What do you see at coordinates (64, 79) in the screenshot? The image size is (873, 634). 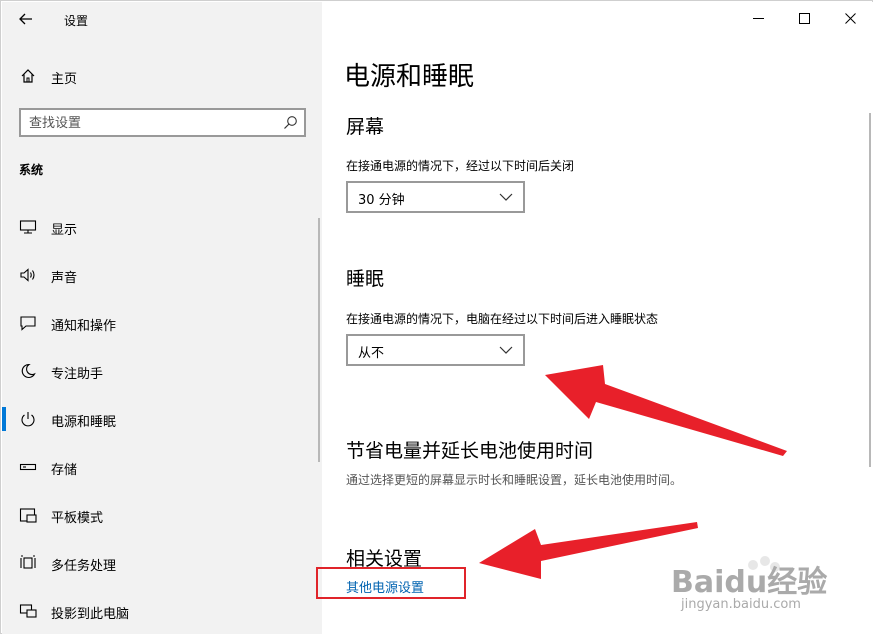 I see `home-label: 主页` at bounding box center [64, 79].